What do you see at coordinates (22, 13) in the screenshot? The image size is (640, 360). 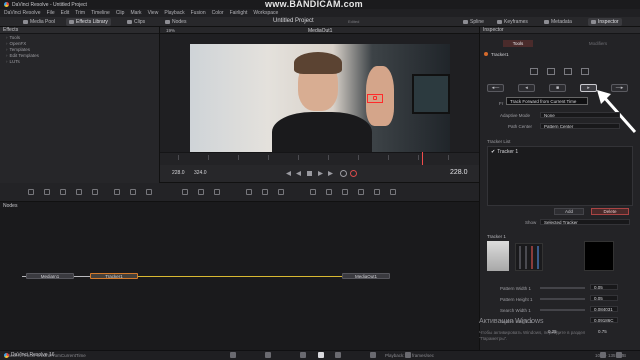 I see `menu-item-davinci: DaVinci Resolve` at bounding box center [22, 13].